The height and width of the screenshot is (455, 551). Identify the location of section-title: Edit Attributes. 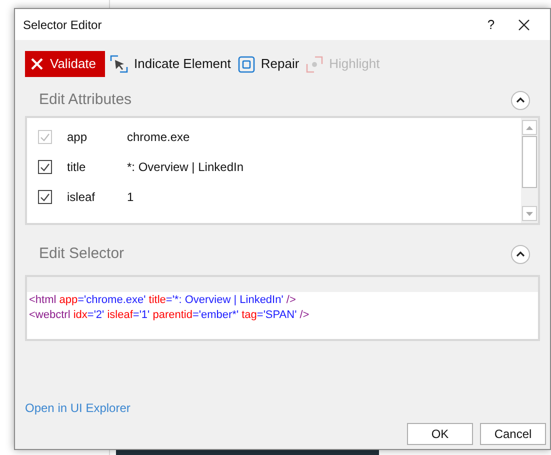
(85, 100).